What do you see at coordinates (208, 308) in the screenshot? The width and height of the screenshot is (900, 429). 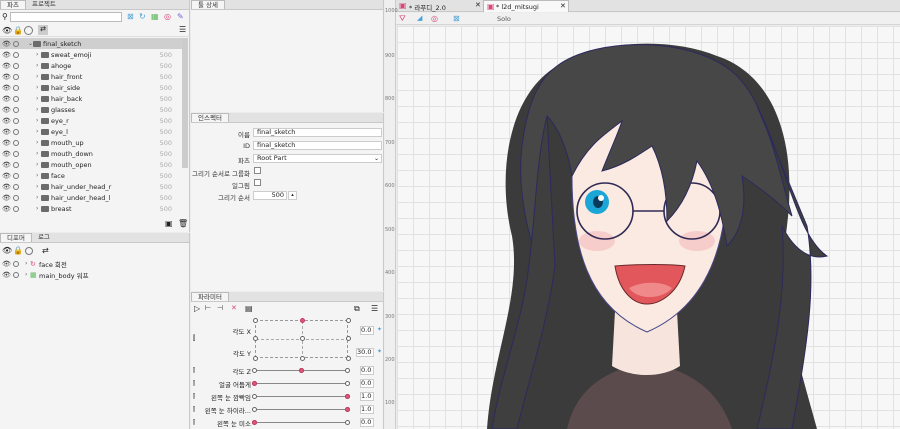 I see `key-left-icon: ⊢` at bounding box center [208, 308].